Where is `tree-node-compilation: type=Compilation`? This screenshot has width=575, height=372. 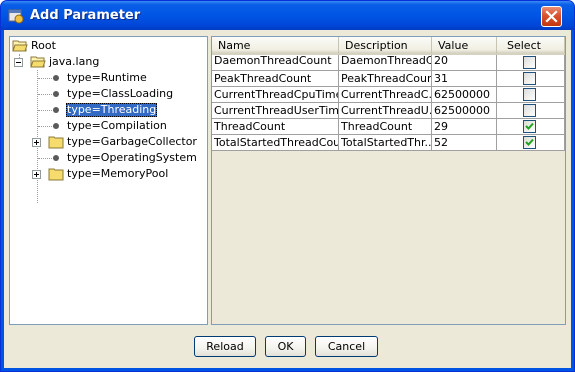 tree-node-compilation: type=Compilation is located at coordinates (90, 126).